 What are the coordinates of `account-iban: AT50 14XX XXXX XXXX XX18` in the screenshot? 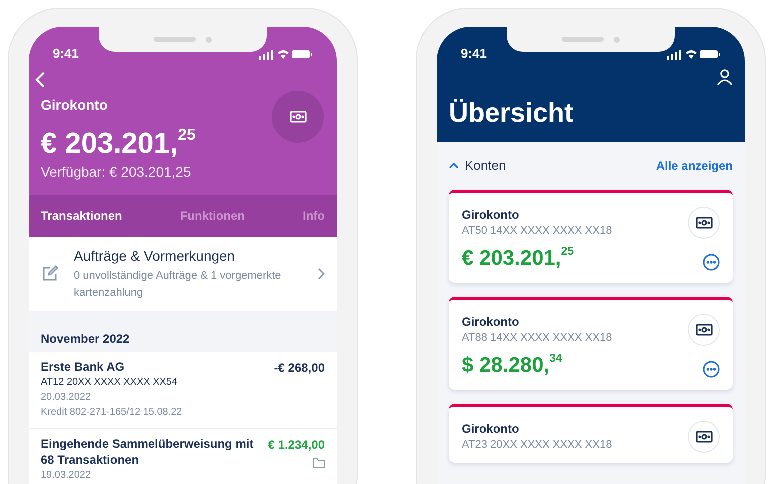 It's located at (537, 231).